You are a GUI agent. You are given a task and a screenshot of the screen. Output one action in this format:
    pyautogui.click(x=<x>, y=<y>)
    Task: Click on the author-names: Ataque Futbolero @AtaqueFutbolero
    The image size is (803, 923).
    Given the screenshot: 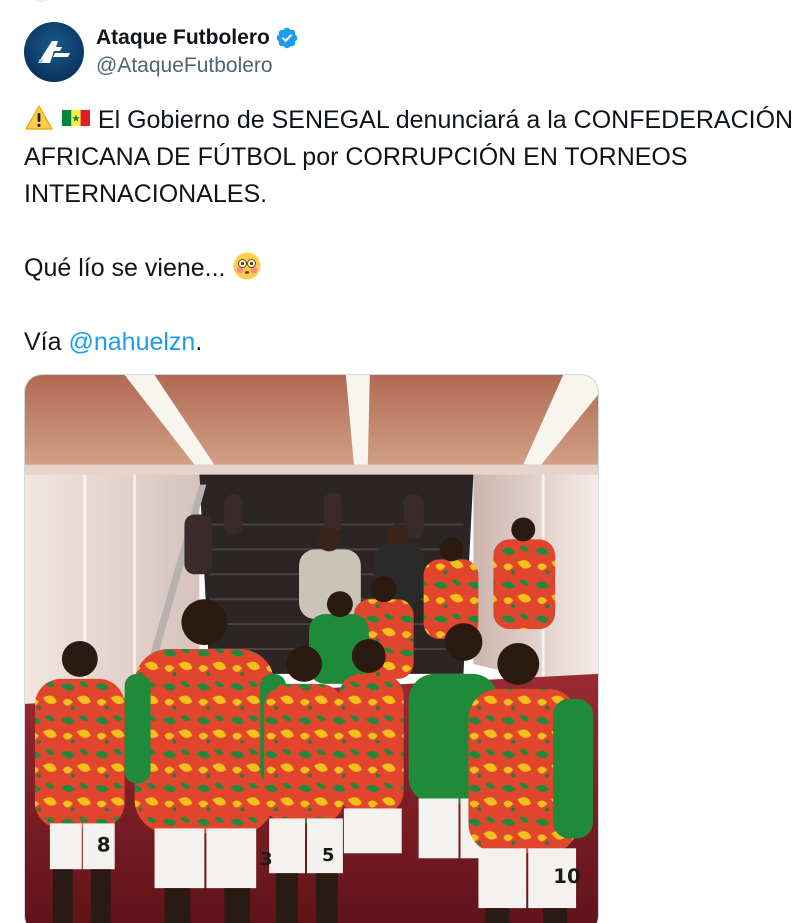 What is the action you would take?
    pyautogui.click(x=197, y=52)
    